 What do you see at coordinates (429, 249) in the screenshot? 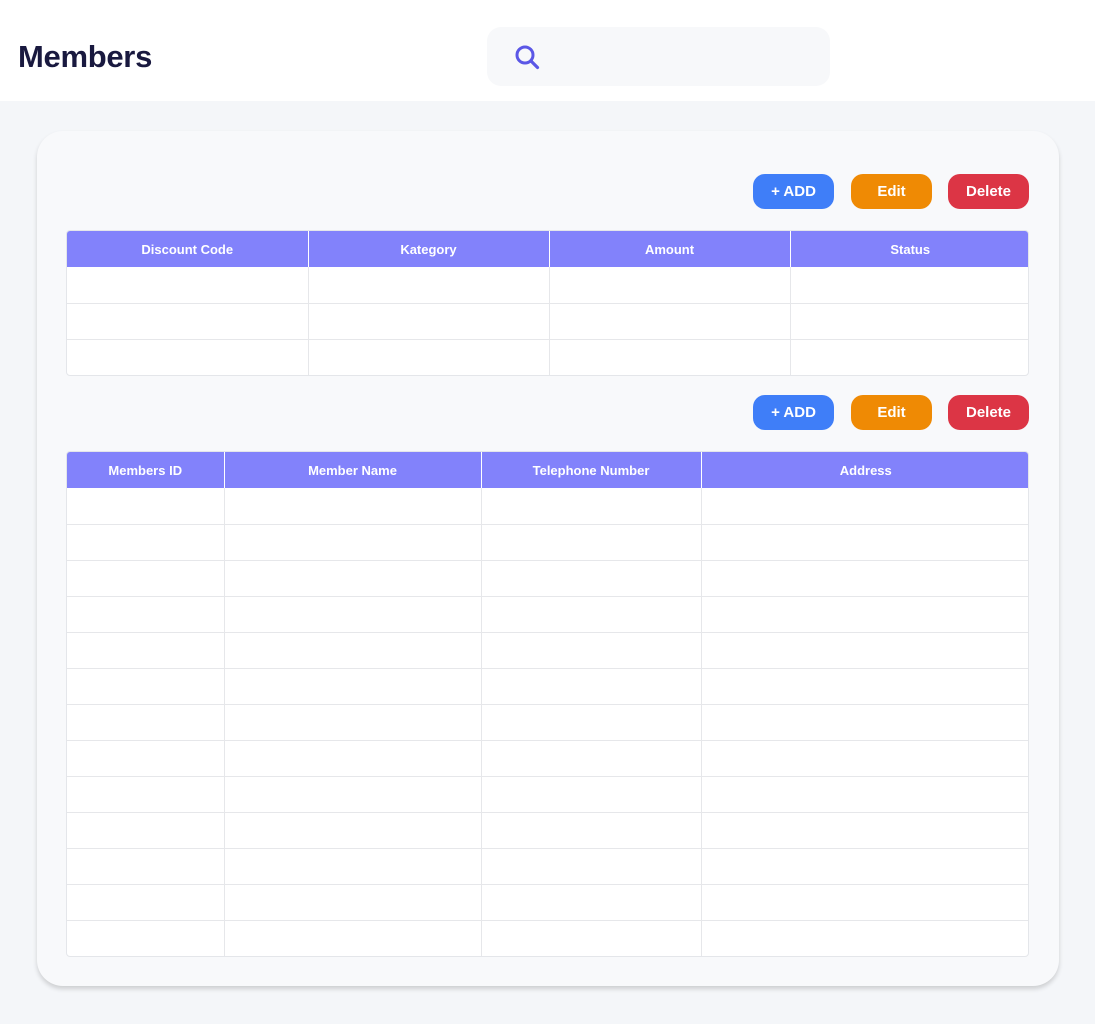
I see `column-header-kategory: Kategory` at bounding box center [429, 249].